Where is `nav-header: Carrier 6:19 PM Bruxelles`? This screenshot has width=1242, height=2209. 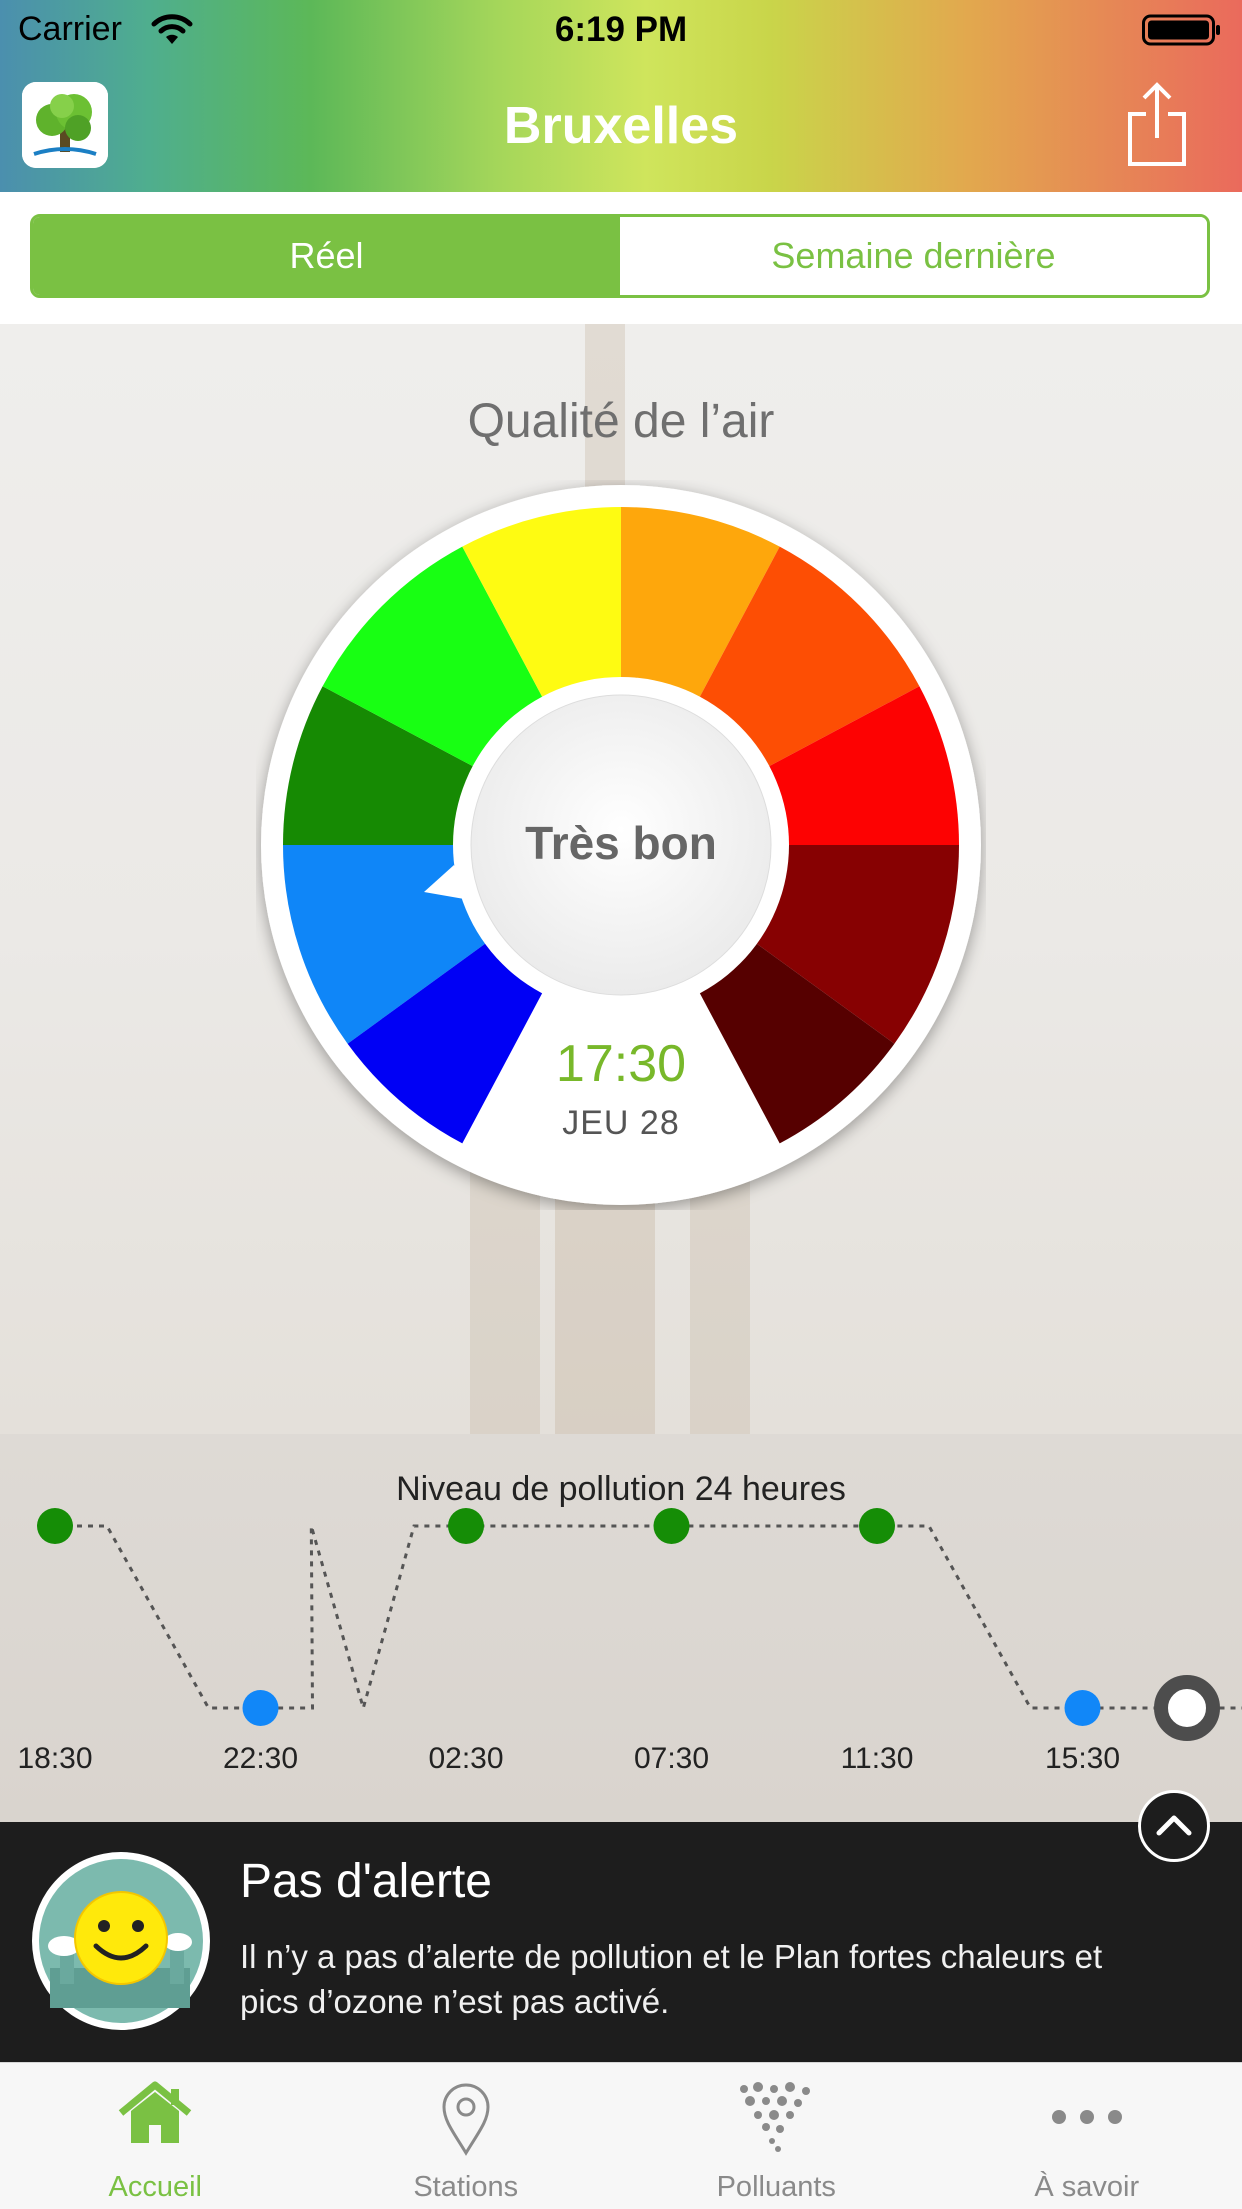
nav-header: Carrier 6:19 PM Bruxelles is located at coordinates (621, 96).